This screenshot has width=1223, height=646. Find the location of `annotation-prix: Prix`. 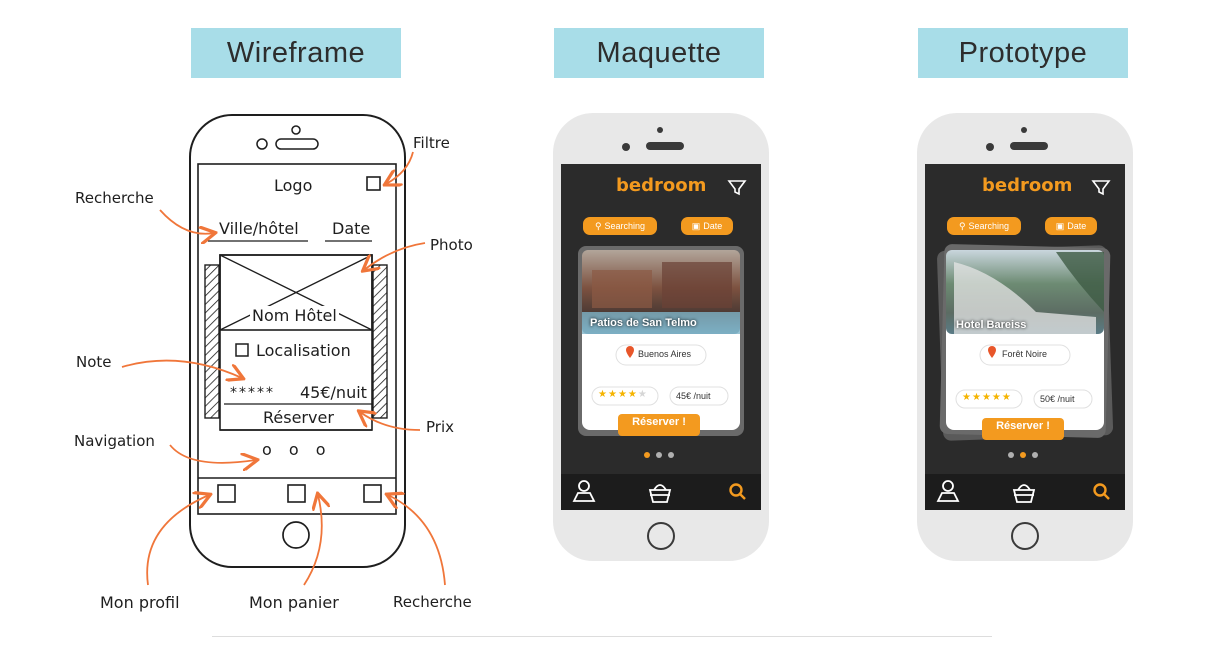

annotation-prix: Prix is located at coordinates (440, 427).